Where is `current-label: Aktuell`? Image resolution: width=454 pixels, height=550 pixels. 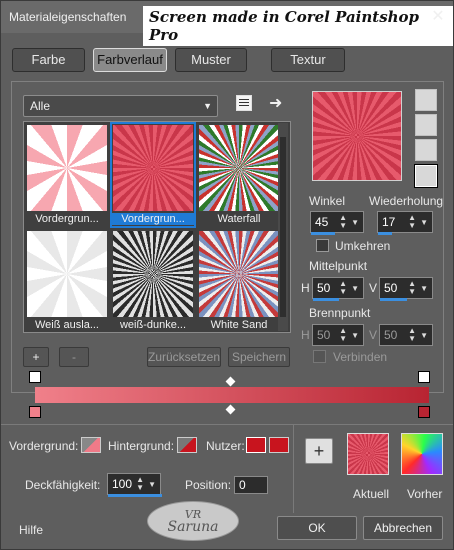
current-label: Aktuell is located at coordinates (371, 494).